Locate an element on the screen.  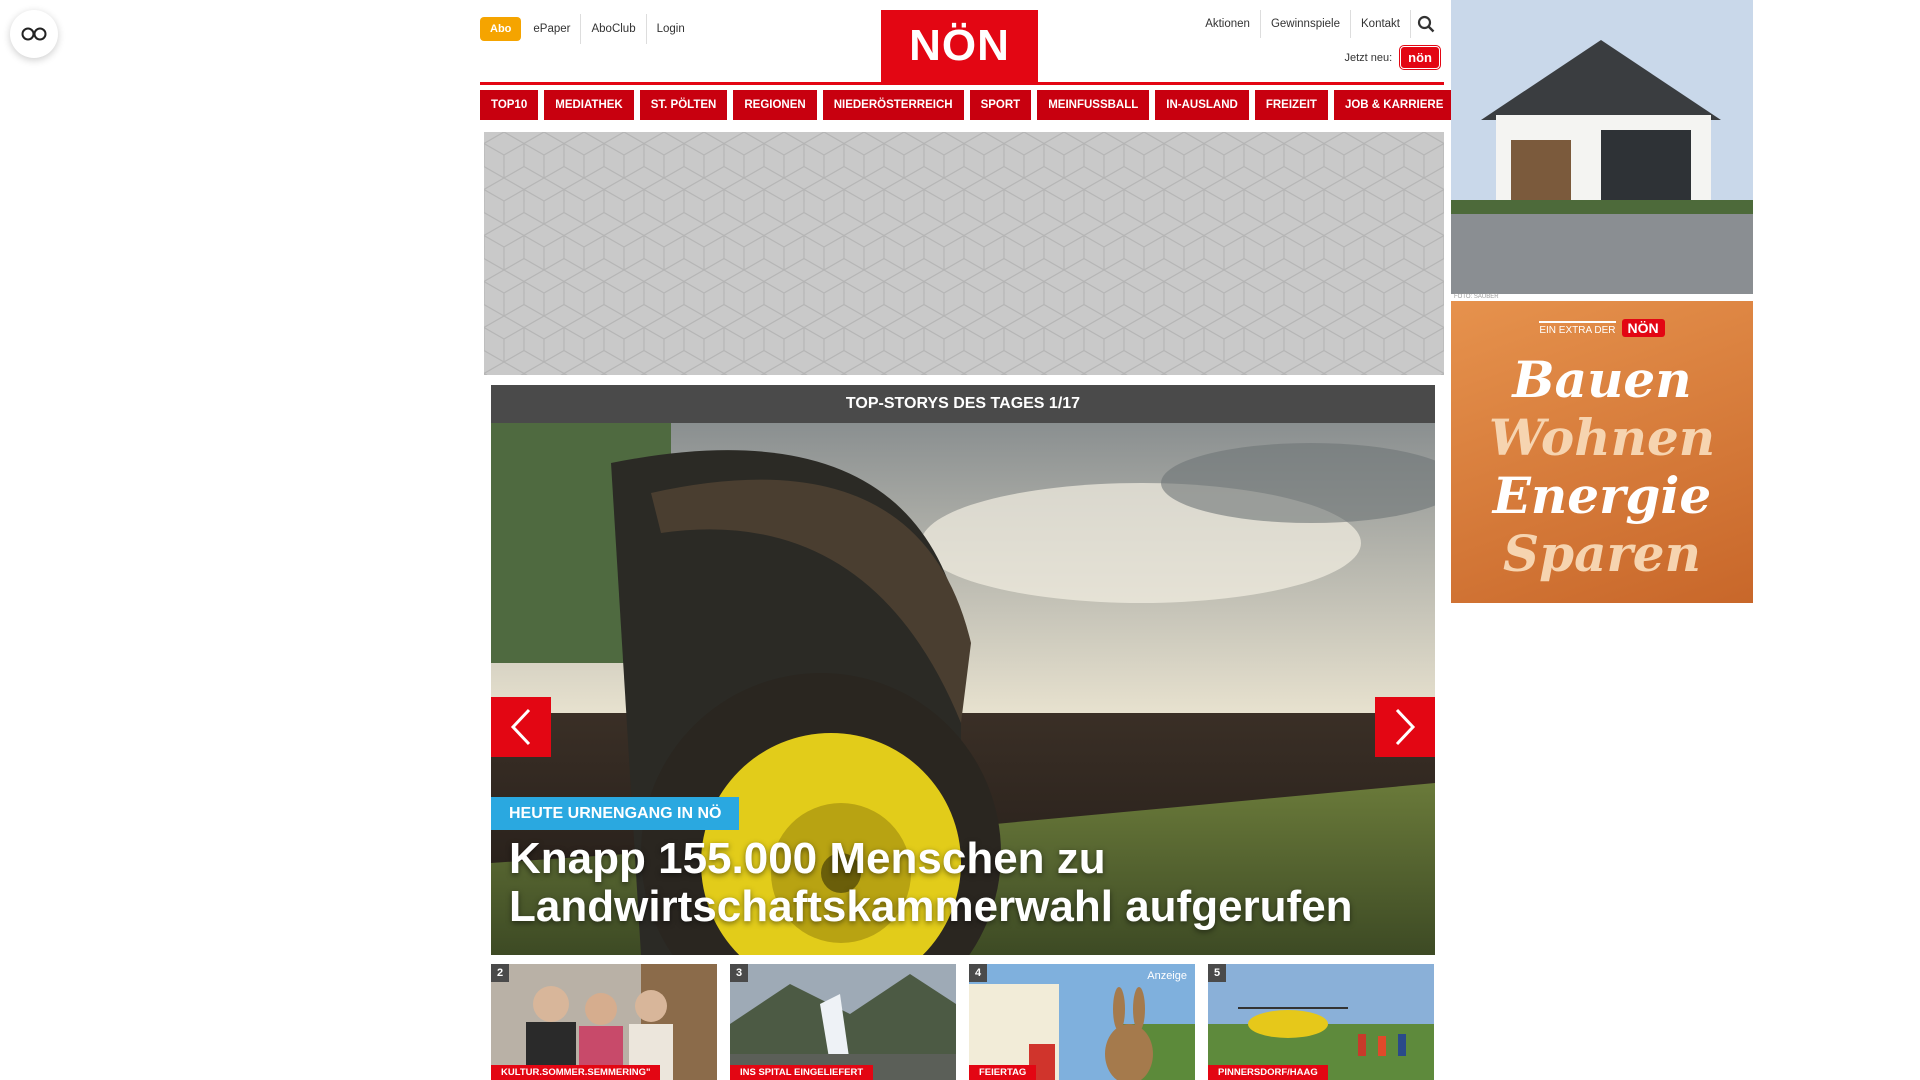
glasses-icon is located at coordinates (34, 34).